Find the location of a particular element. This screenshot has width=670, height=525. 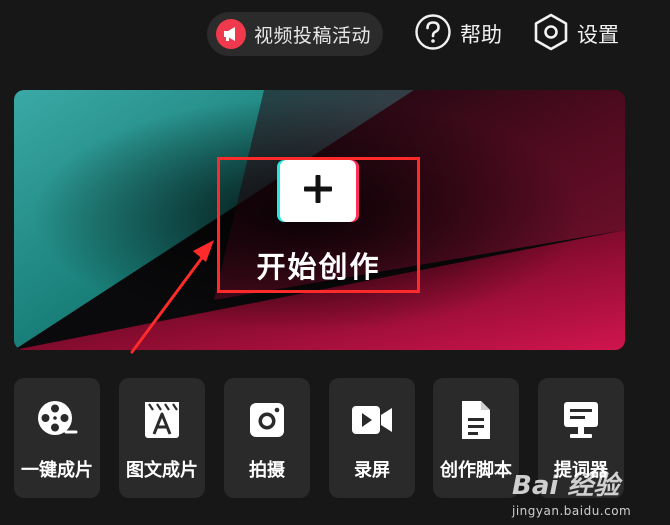

tool-screen-record: 录屏 is located at coordinates (372, 438).